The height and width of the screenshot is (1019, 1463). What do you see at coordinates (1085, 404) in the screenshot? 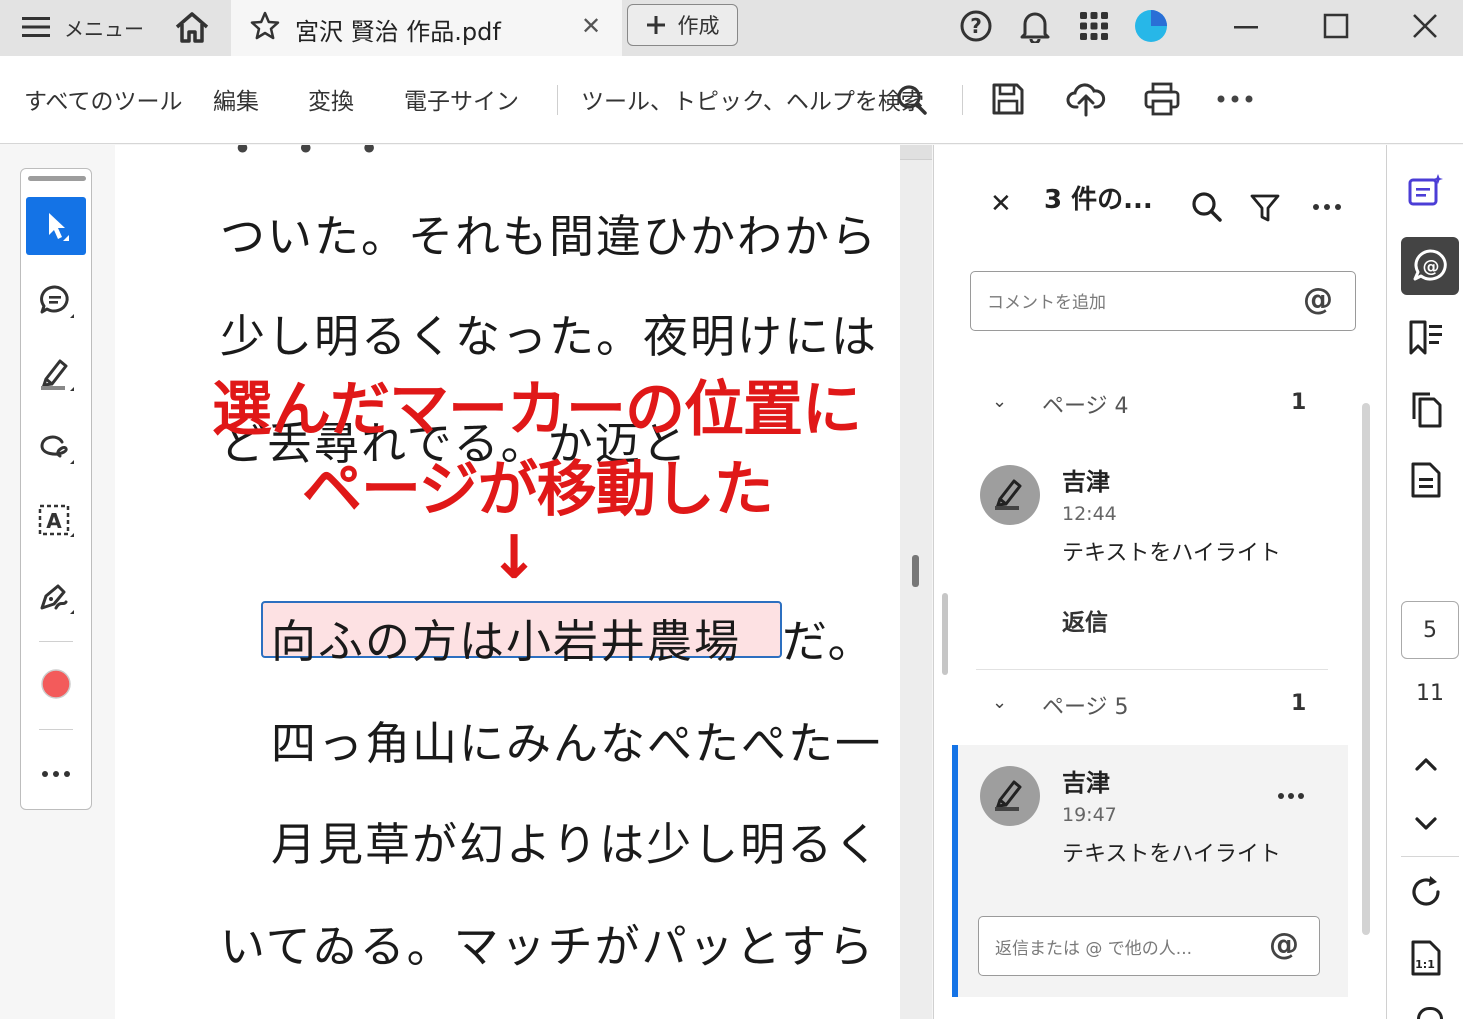
I see `page-group-label: ページ 4` at bounding box center [1085, 404].